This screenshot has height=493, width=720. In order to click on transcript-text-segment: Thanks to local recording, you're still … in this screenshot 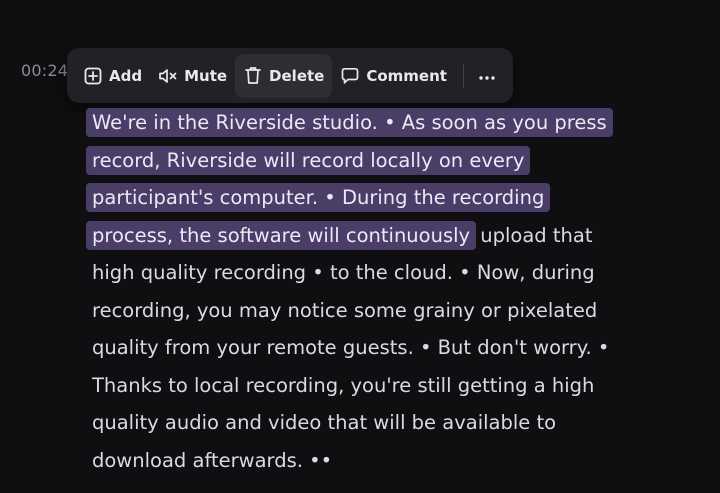, I will do `click(343, 385)`.